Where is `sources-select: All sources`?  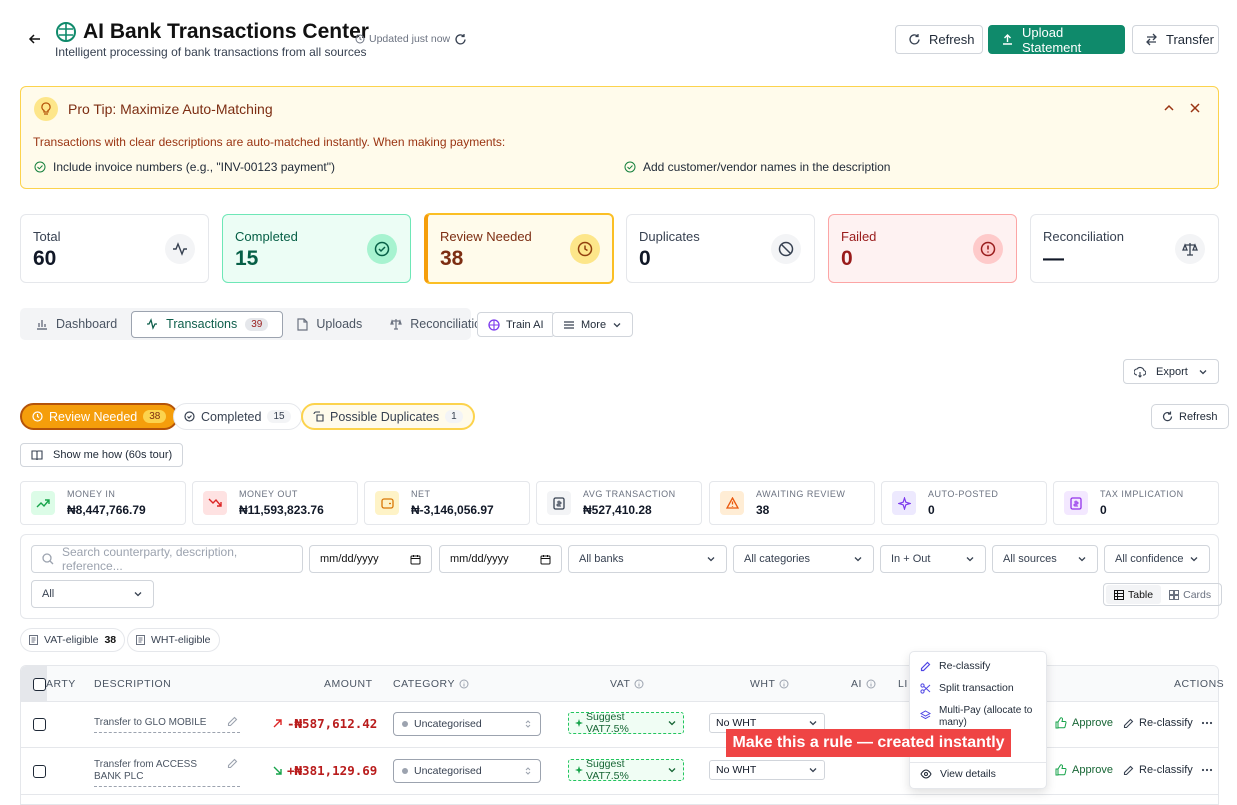 sources-select: All sources is located at coordinates (1045, 559).